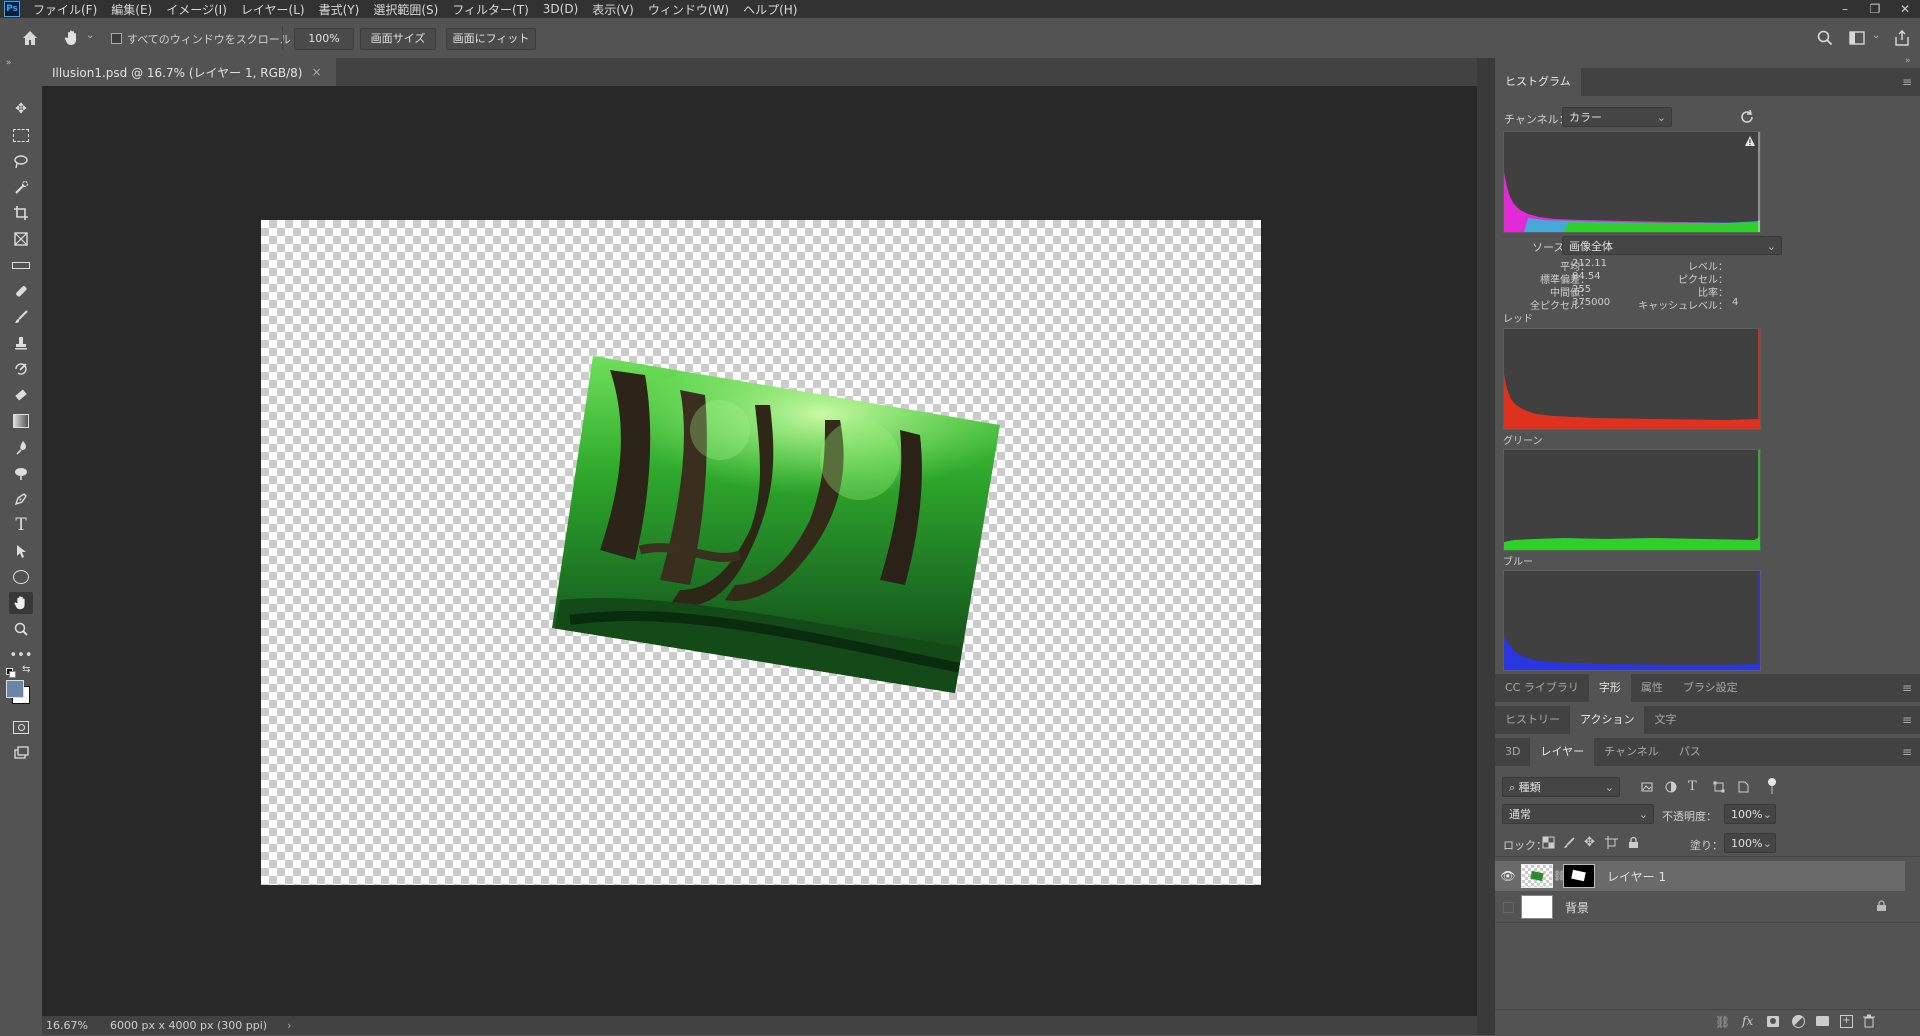 This screenshot has height=1036, width=1920. What do you see at coordinates (405, 9) in the screenshot?
I see `menu-select: 選択範囲(S)` at bounding box center [405, 9].